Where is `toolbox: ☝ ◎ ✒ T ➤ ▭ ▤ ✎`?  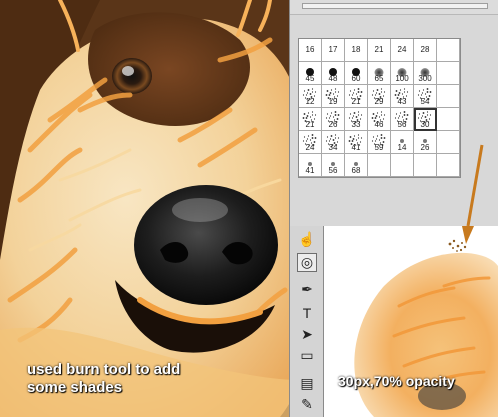
toolbox: ☝ ◎ ✒ T ➤ ▭ ▤ ✎ is located at coordinates (306, 321).